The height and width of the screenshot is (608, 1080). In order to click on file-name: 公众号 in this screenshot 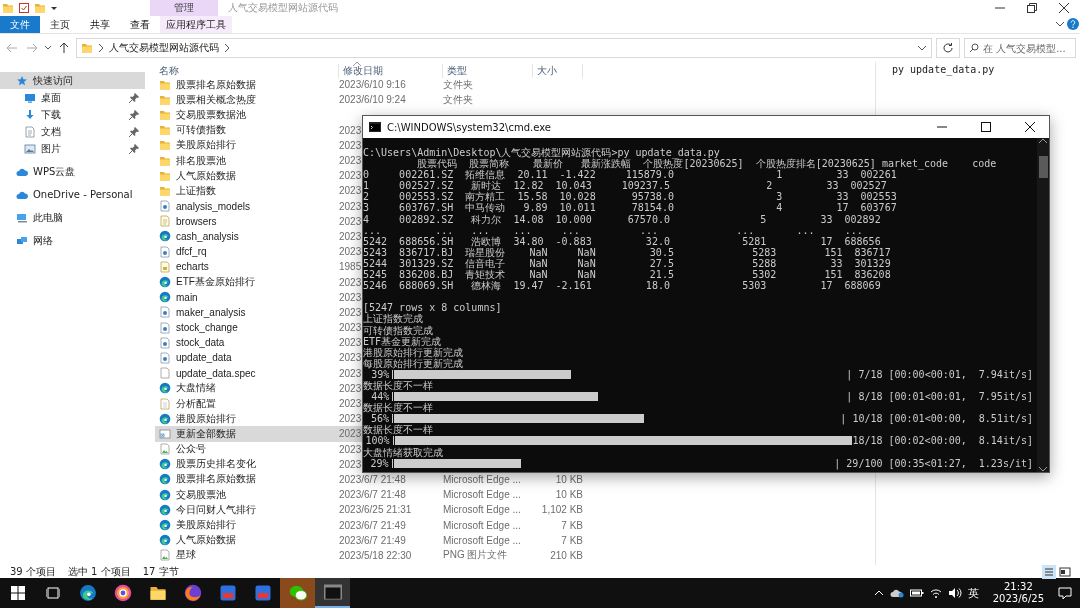, I will do `click(191, 449)`.